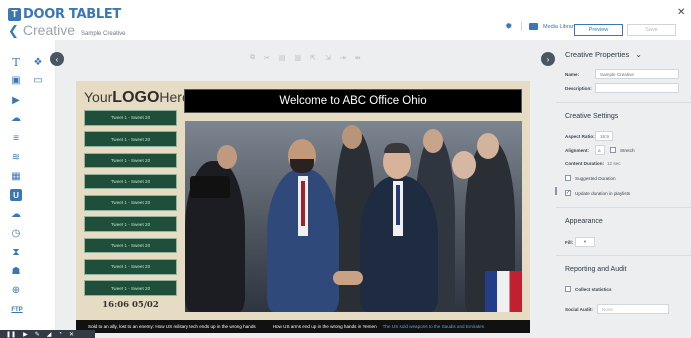 The height and width of the screenshot is (338, 691). What do you see at coordinates (57, 59) in the screenshot?
I see `collapse-toolbox-button: ‹` at bounding box center [57, 59].